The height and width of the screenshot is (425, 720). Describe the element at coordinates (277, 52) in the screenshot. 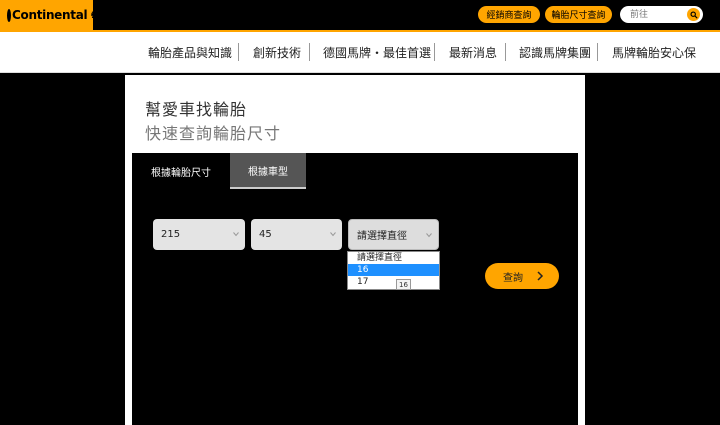

I see `nav-item-innovation: 創新技術` at that location.